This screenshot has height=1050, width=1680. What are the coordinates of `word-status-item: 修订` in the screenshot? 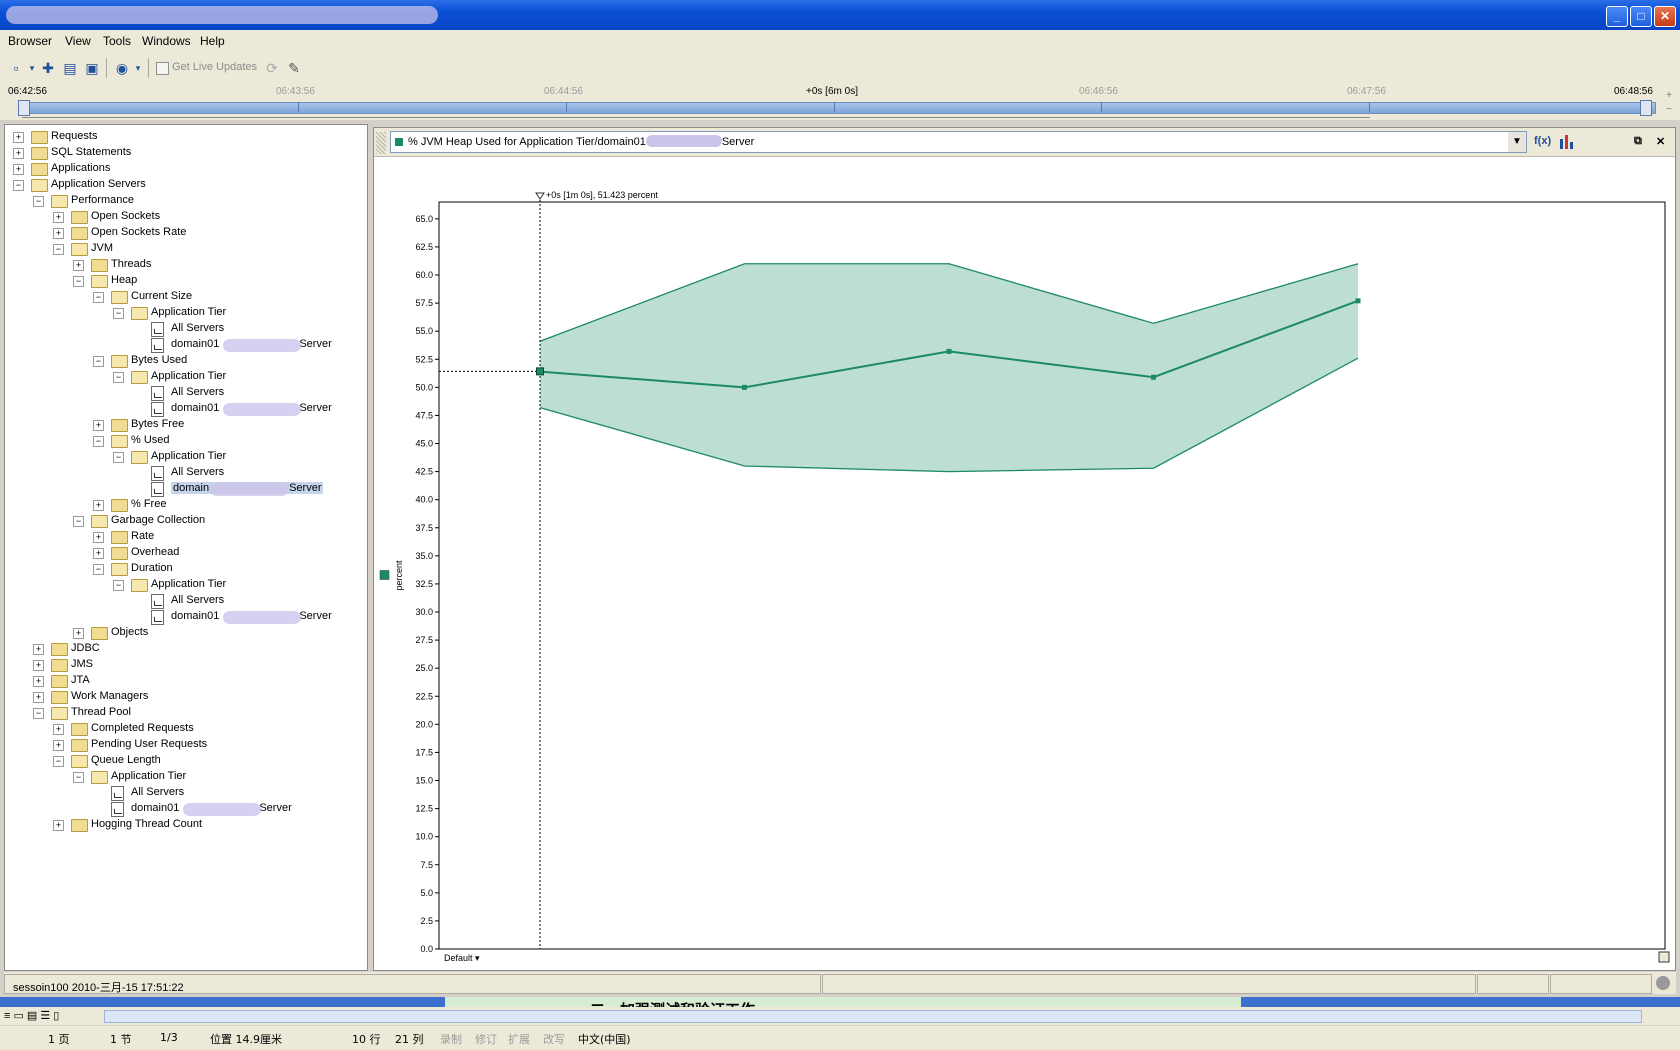 It's located at (486, 1039).